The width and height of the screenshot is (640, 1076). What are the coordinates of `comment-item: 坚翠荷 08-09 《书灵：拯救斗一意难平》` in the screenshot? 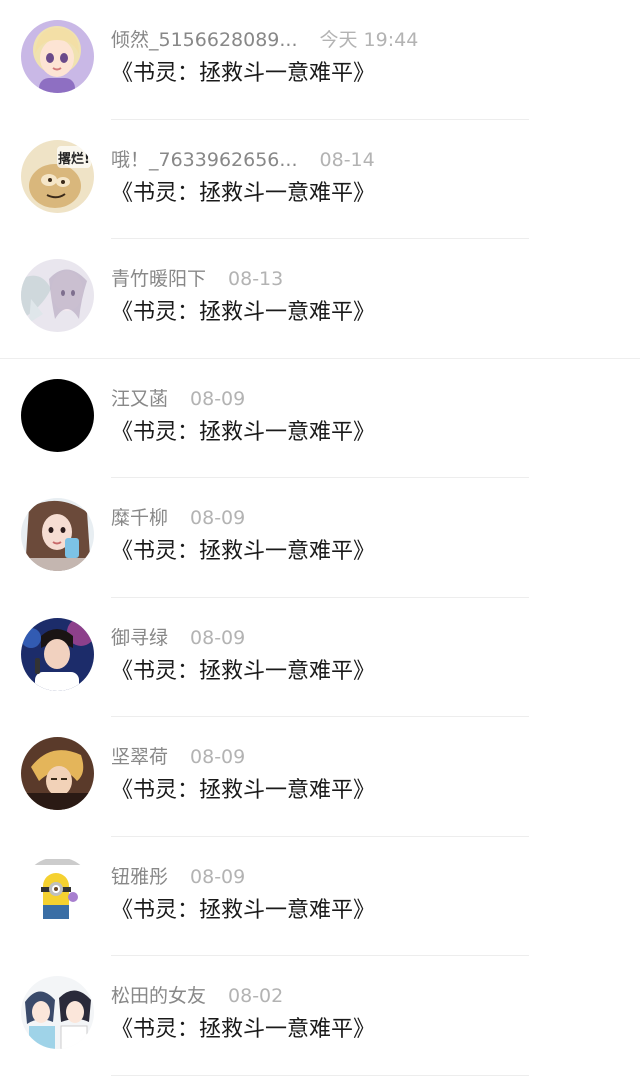 It's located at (320, 777).